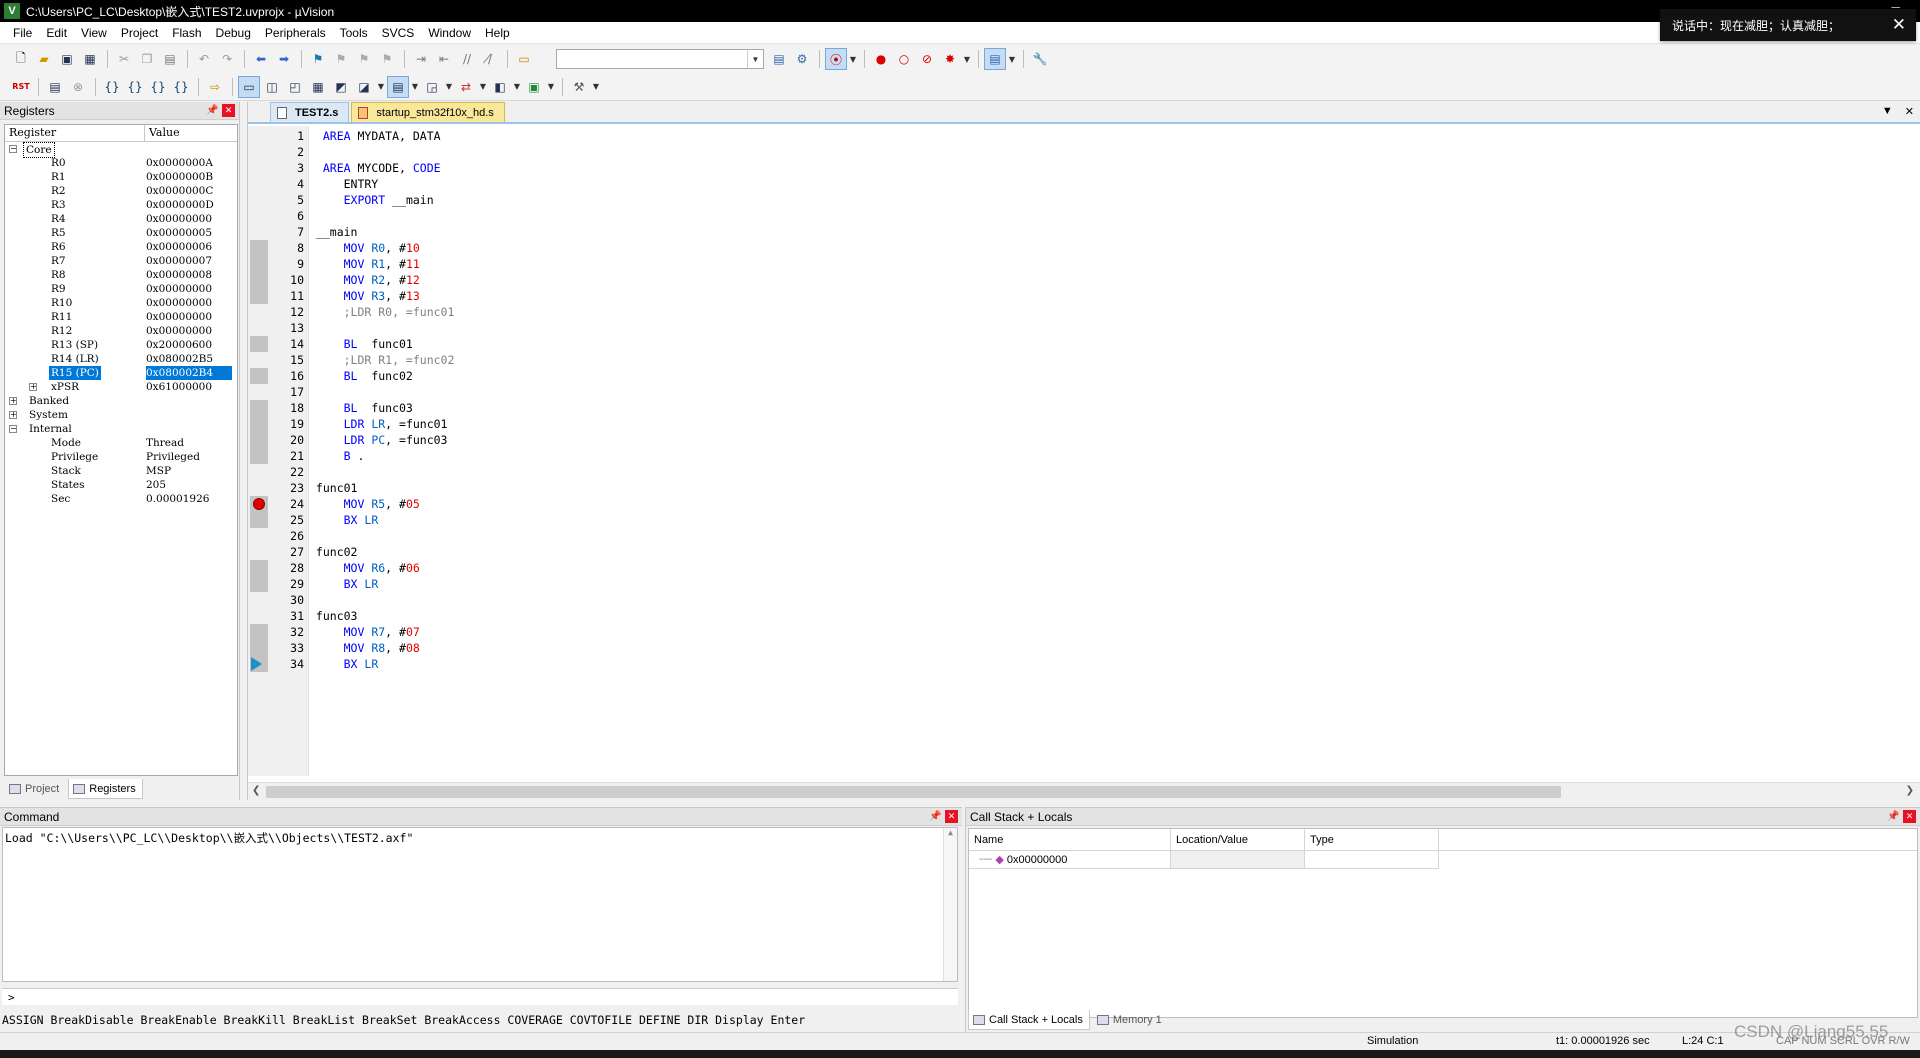  Describe the element at coordinates (170, 59) in the screenshot. I see `paste-icon: ▤` at that location.